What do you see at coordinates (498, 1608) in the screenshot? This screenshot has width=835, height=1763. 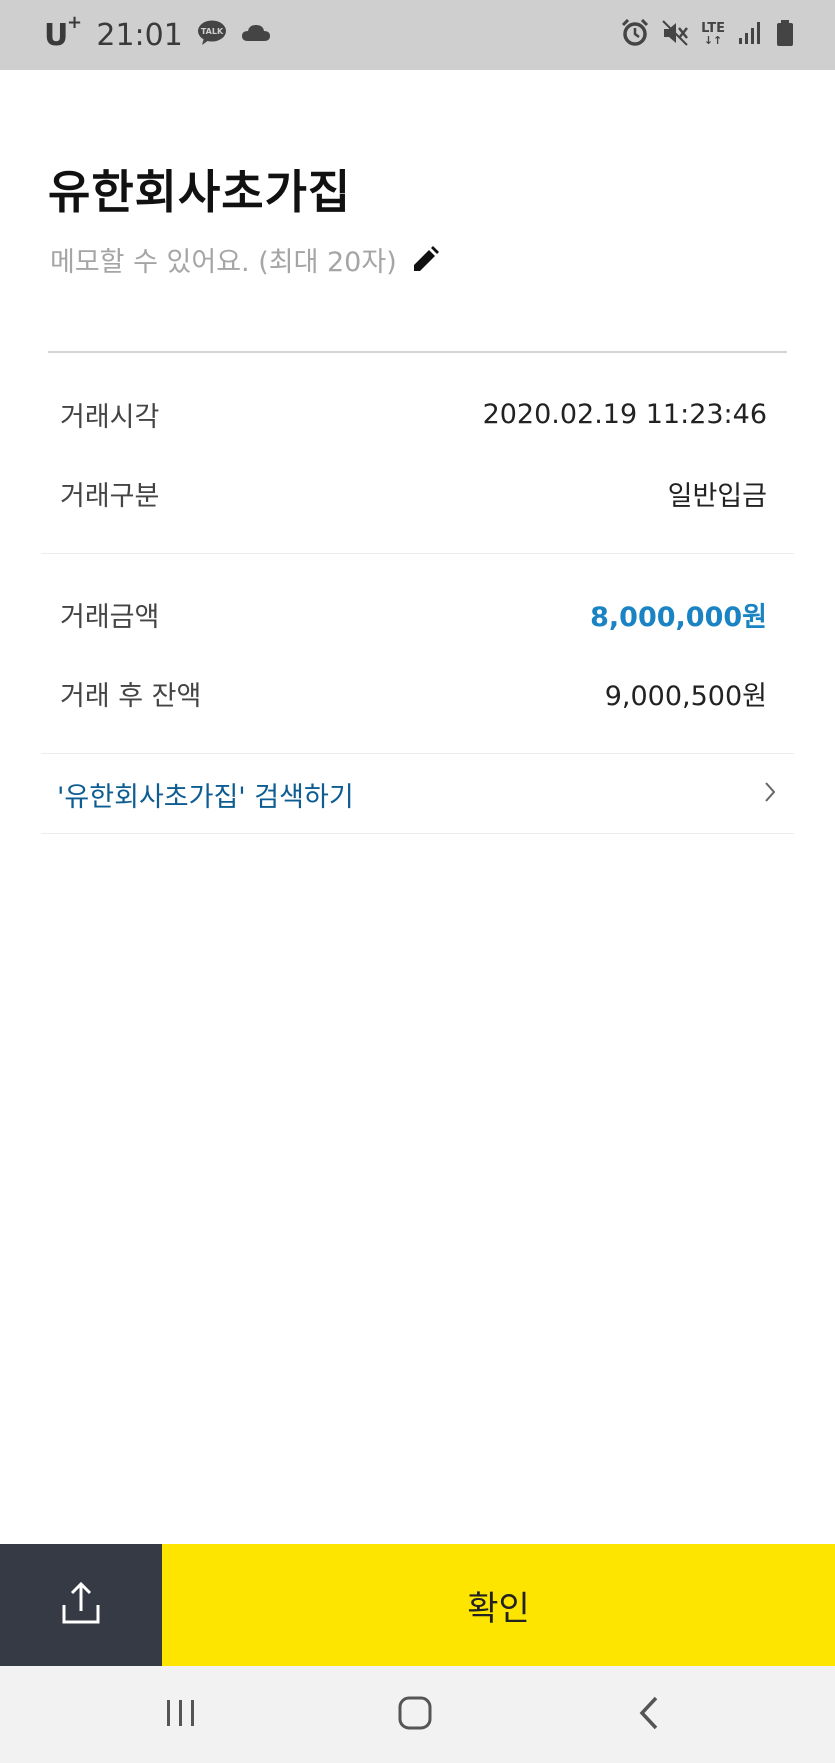 I see `confirm-button-label: 확인` at bounding box center [498, 1608].